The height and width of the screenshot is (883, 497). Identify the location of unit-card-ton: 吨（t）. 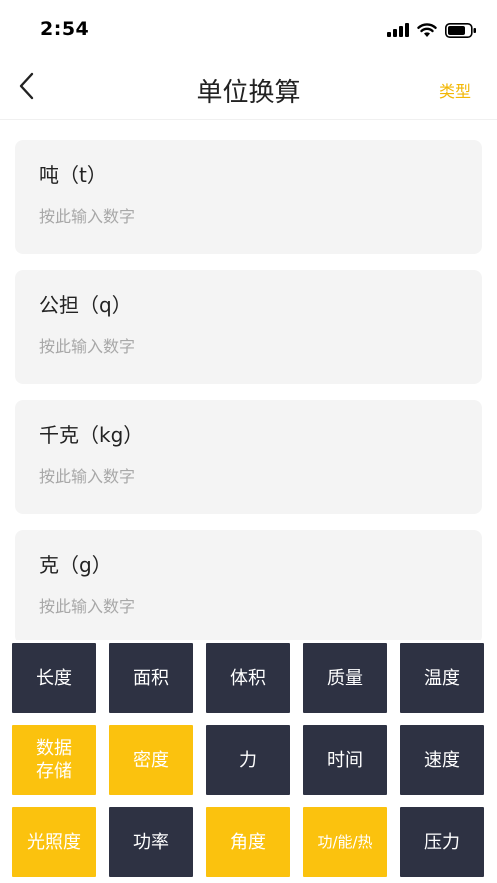
(248, 197).